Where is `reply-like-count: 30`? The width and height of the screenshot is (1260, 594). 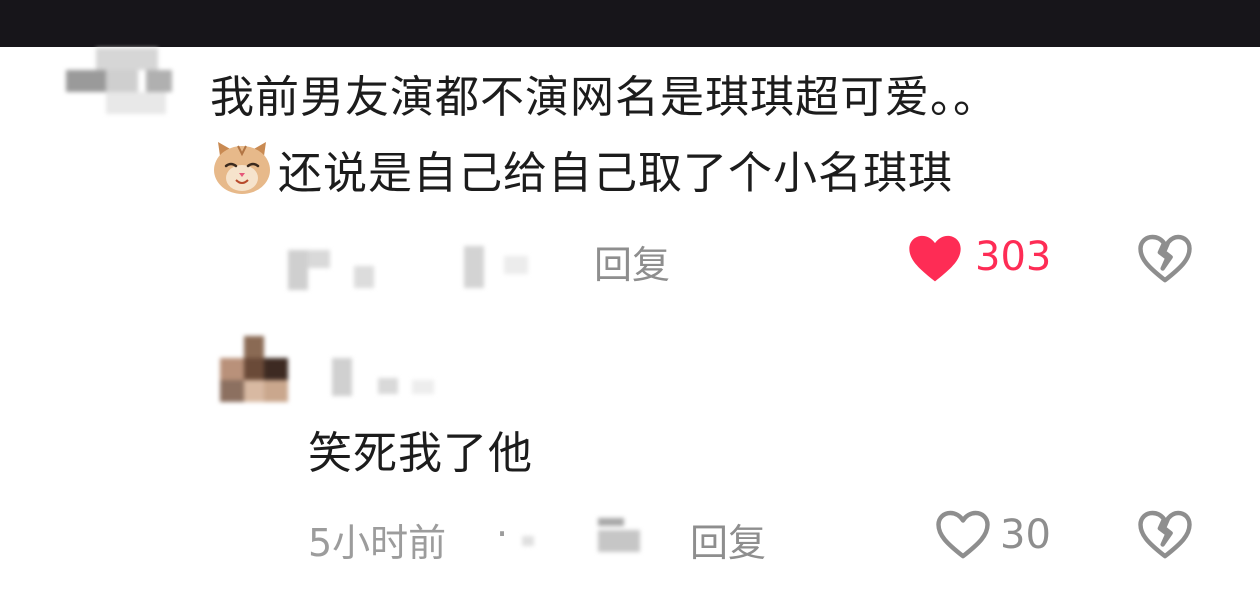
reply-like-count: 30 is located at coordinates (1025, 535).